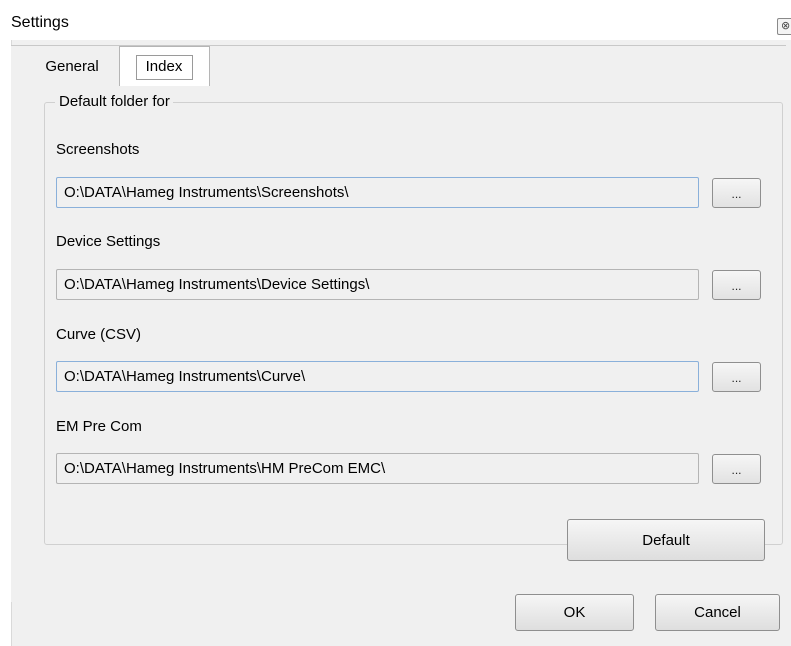  What do you see at coordinates (377, 468) in the screenshot?
I see `em-pre-com-path-field: O:\DATA\Hameg Instruments\HM PreCom EMC\` at bounding box center [377, 468].